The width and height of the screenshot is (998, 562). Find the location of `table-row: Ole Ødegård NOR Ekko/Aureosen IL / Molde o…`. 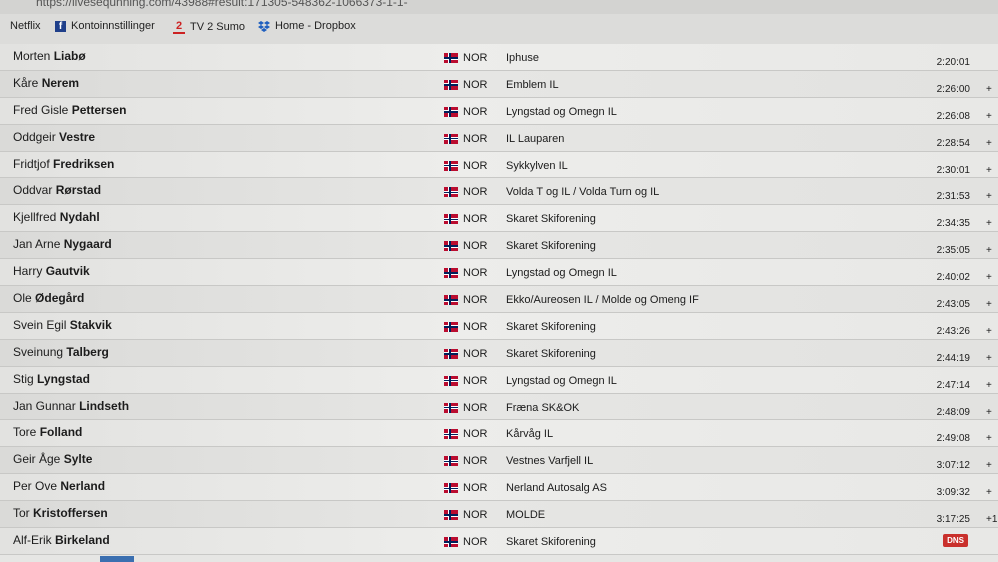

table-row: Ole Ødegård NOR Ekko/Aureosen IL / Molde o… is located at coordinates (499, 299).